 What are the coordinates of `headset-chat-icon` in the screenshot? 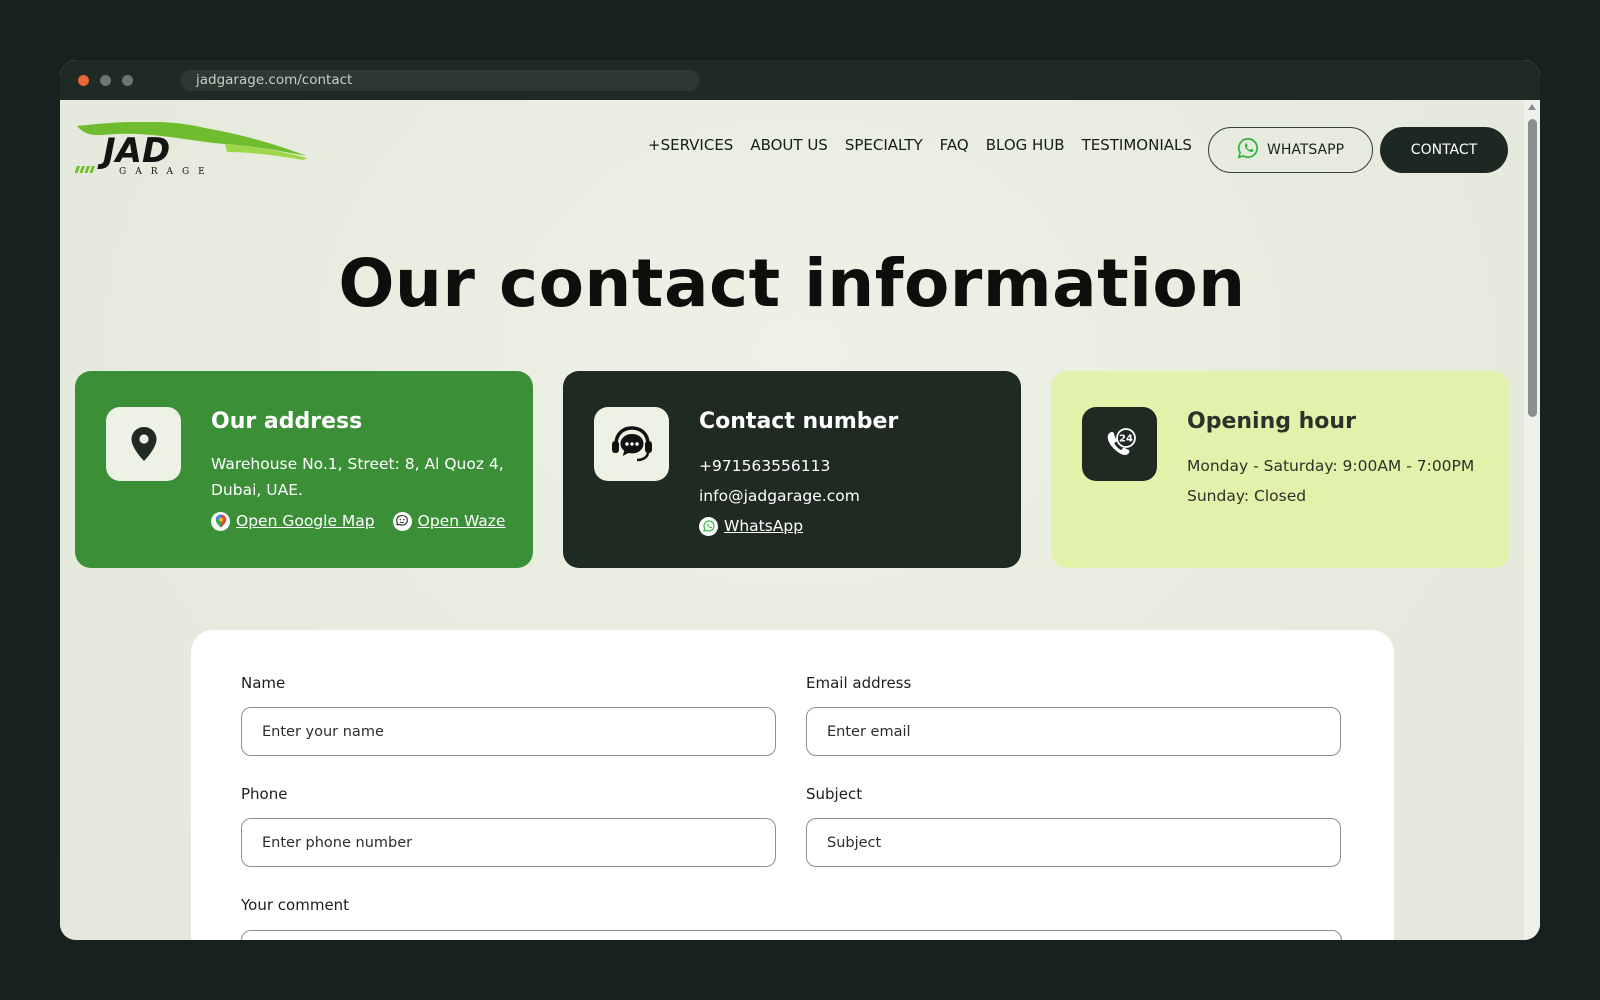 It's located at (631, 444).